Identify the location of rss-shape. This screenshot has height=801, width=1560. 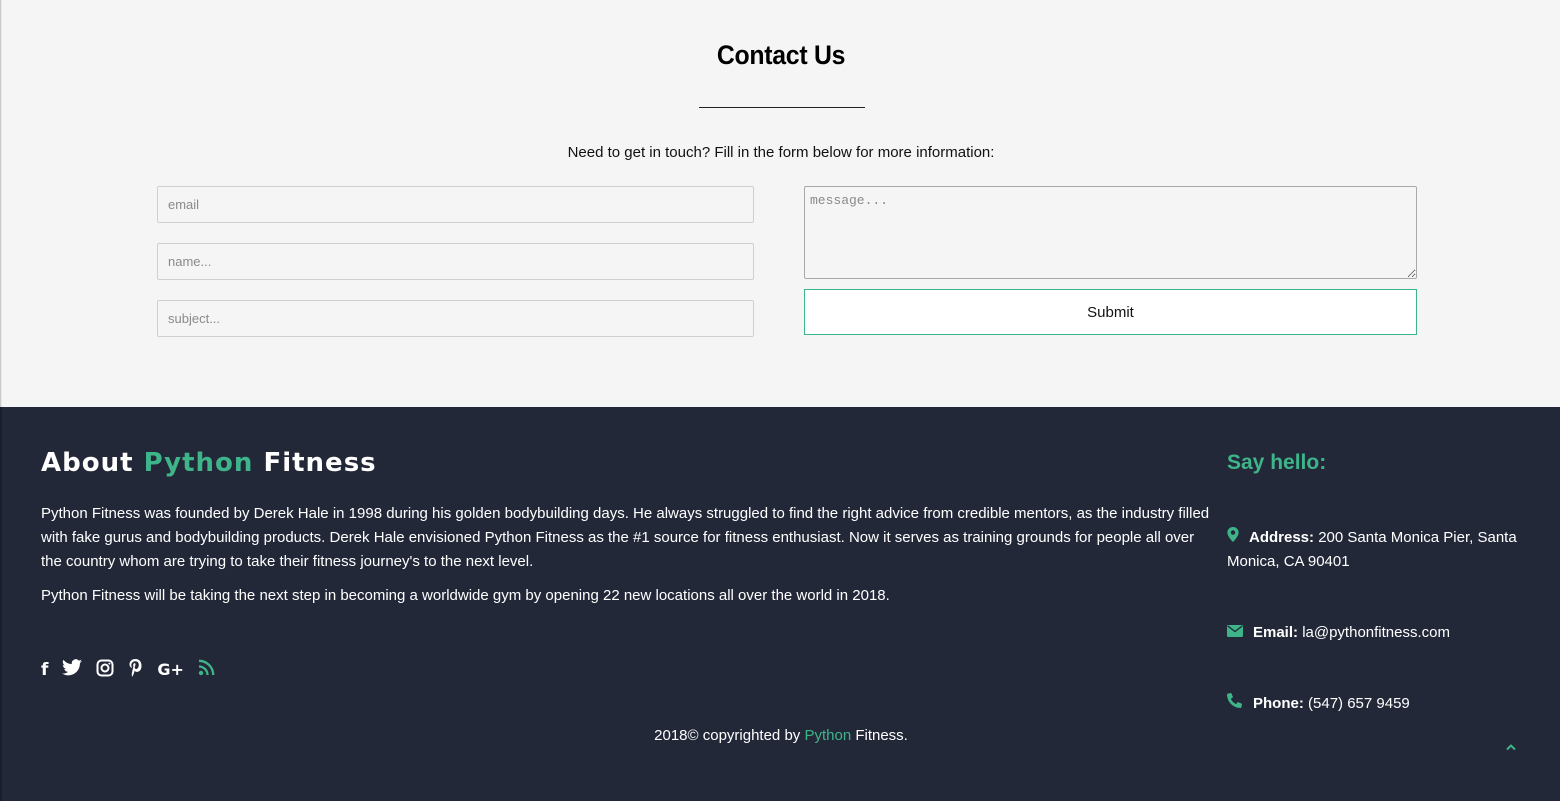
(206, 667).